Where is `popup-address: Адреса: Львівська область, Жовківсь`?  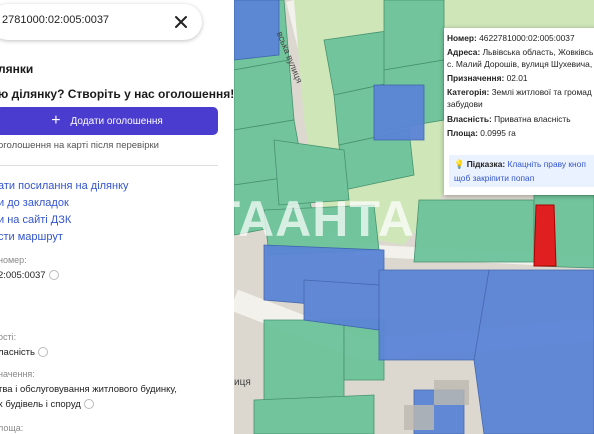
popup-address: Адреса: Львівська область, Жовківсь is located at coordinates (520, 52).